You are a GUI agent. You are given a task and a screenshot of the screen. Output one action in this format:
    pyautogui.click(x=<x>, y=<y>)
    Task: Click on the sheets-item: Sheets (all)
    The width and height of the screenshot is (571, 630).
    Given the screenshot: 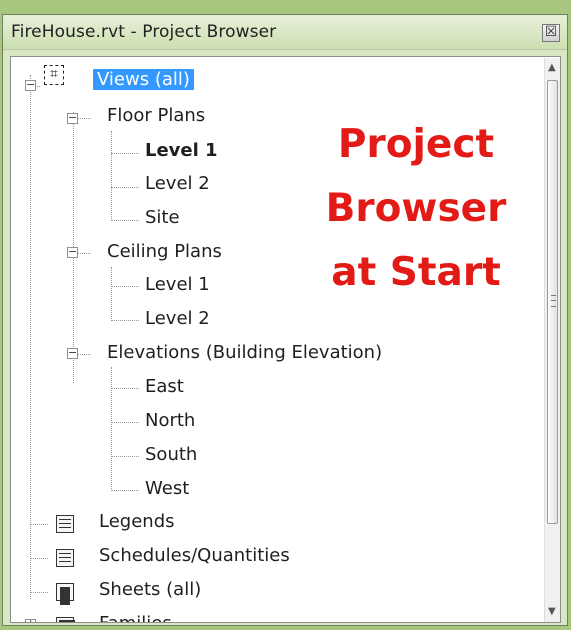 What is the action you would take?
    pyautogui.click(x=150, y=589)
    